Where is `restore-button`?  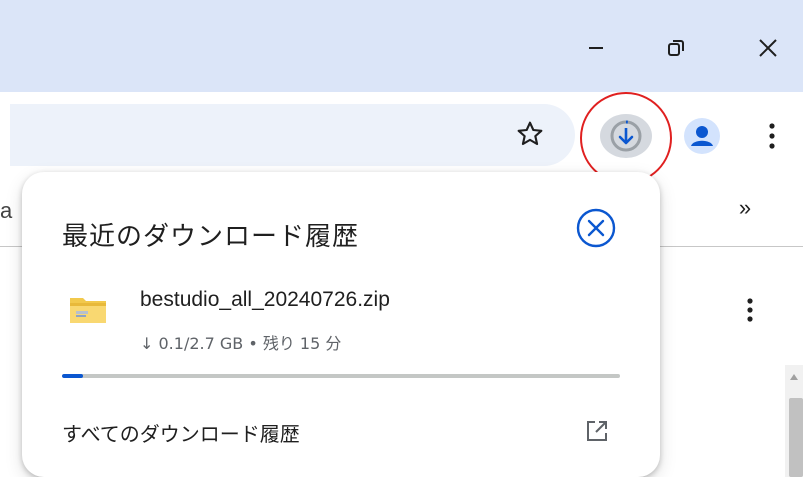
restore-button is located at coordinates (676, 48).